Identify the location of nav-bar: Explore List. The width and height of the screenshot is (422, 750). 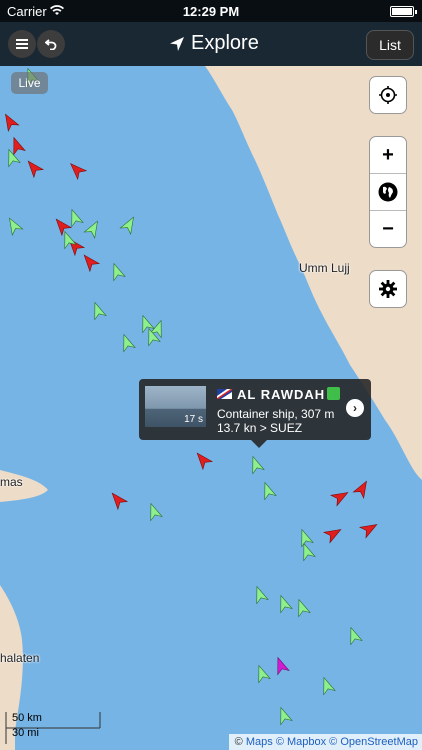
(211, 44).